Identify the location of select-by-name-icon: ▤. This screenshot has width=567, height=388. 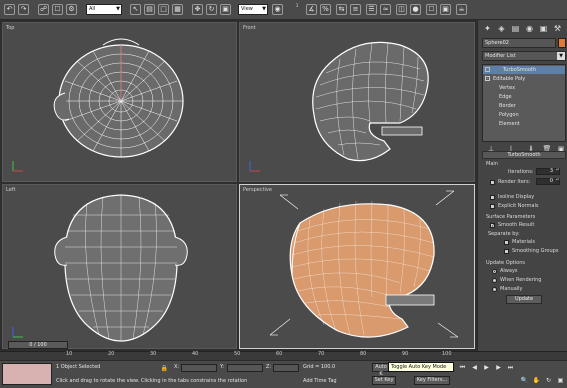
(149, 9).